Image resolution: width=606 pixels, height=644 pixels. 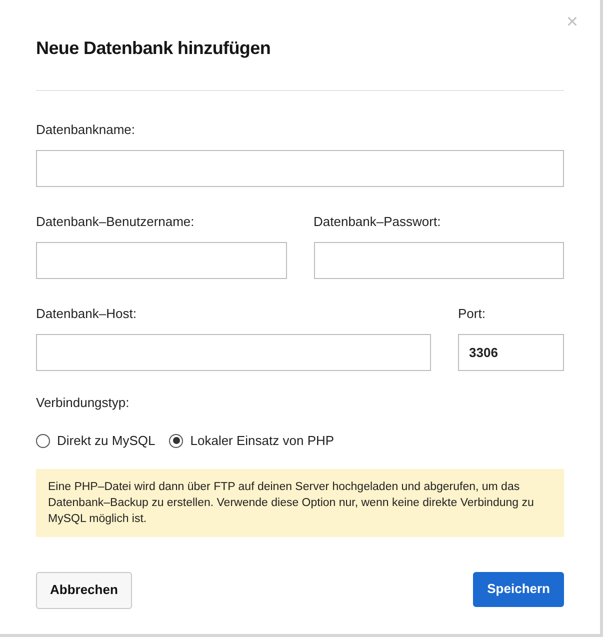 I want to click on dialog-title: Neue Datenbank hinzufügen, so click(x=154, y=48).